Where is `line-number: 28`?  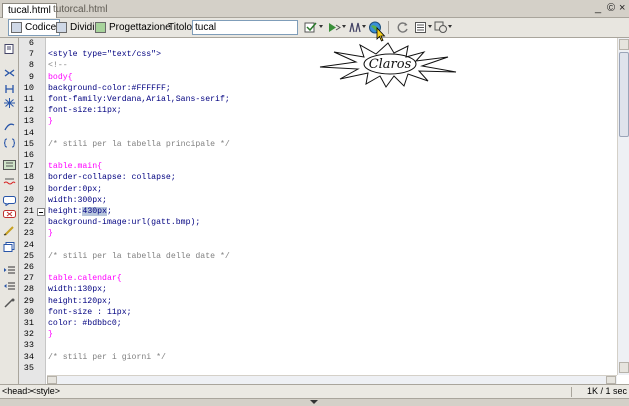
line-number: 28 is located at coordinates (28, 289).